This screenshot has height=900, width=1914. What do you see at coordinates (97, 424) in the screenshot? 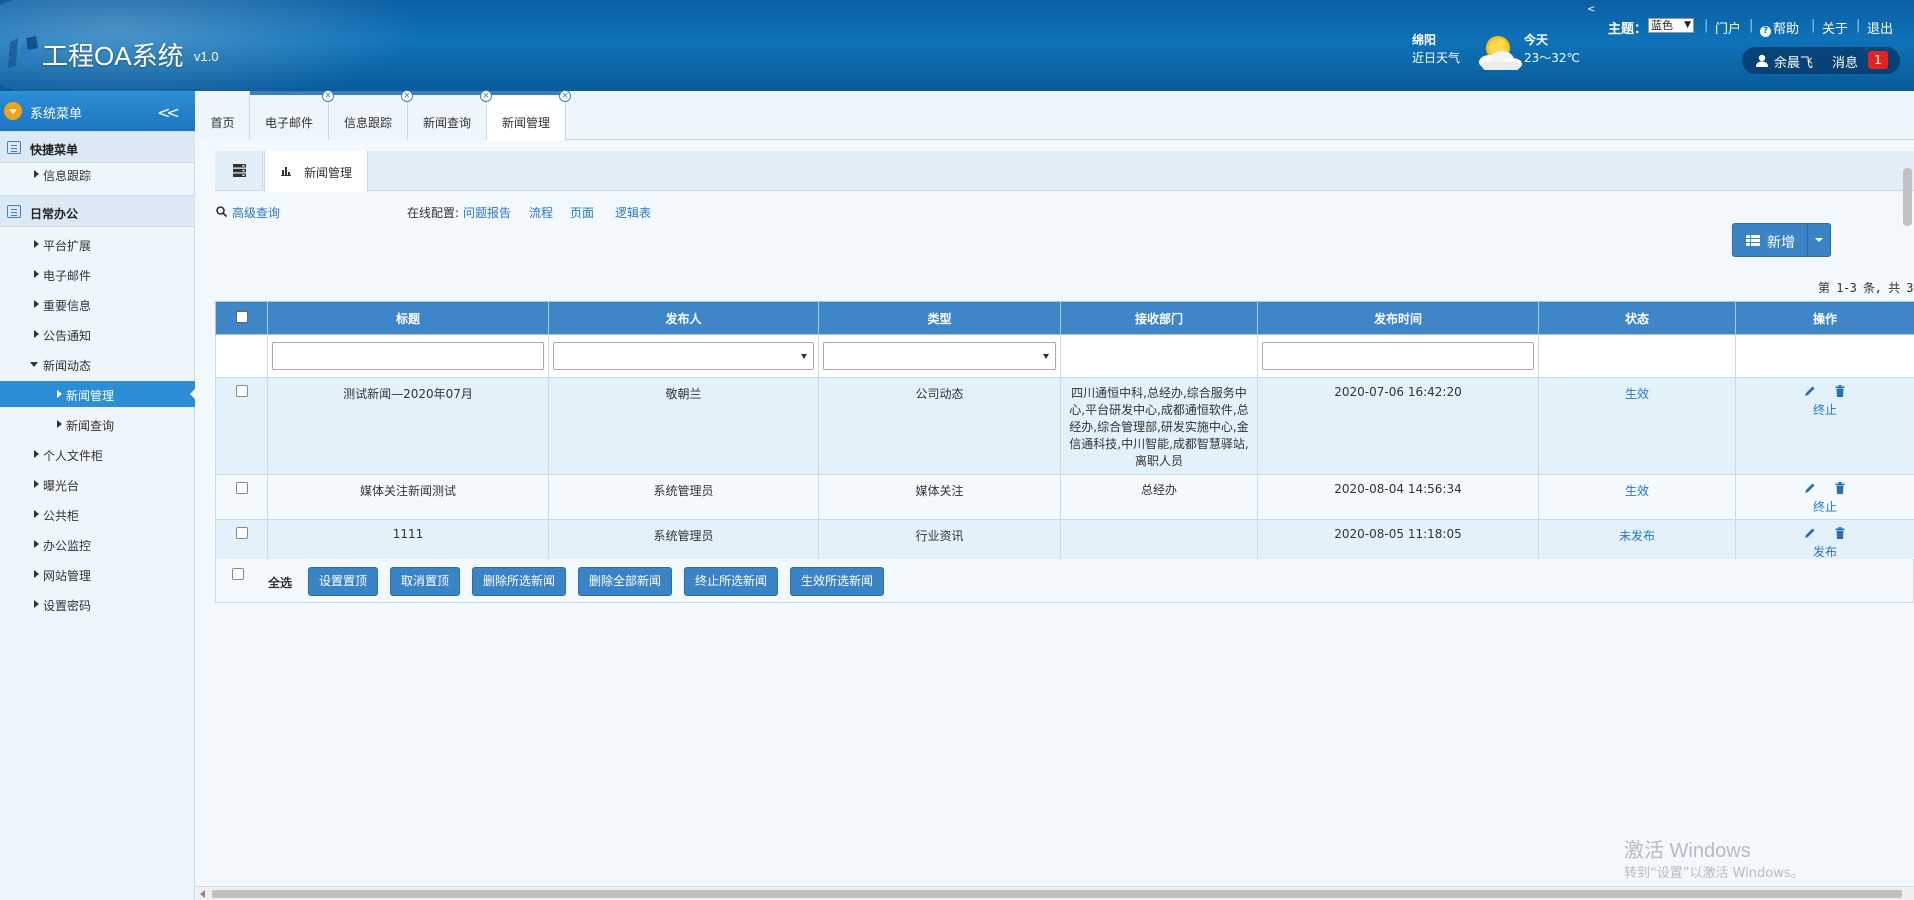
I see `sidebar-item-news-query: 新闻查询` at bounding box center [97, 424].